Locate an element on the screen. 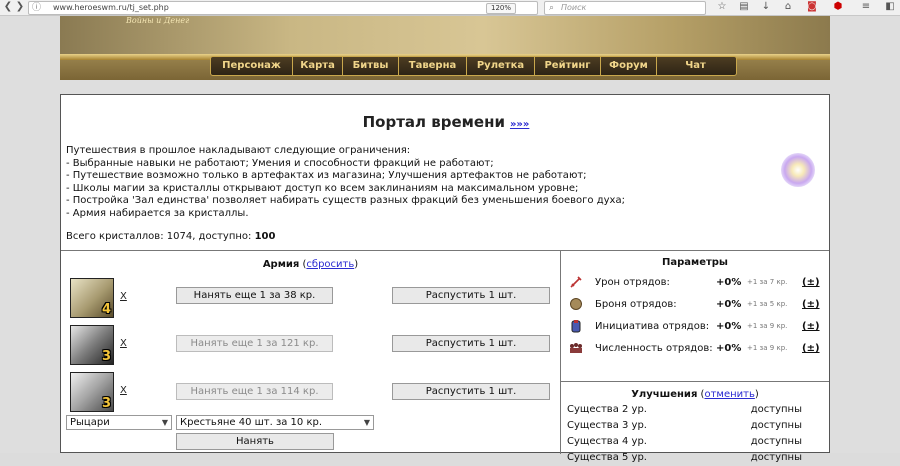 The image size is (900, 466). faction-select: Рыцари ▼ is located at coordinates (119, 422).